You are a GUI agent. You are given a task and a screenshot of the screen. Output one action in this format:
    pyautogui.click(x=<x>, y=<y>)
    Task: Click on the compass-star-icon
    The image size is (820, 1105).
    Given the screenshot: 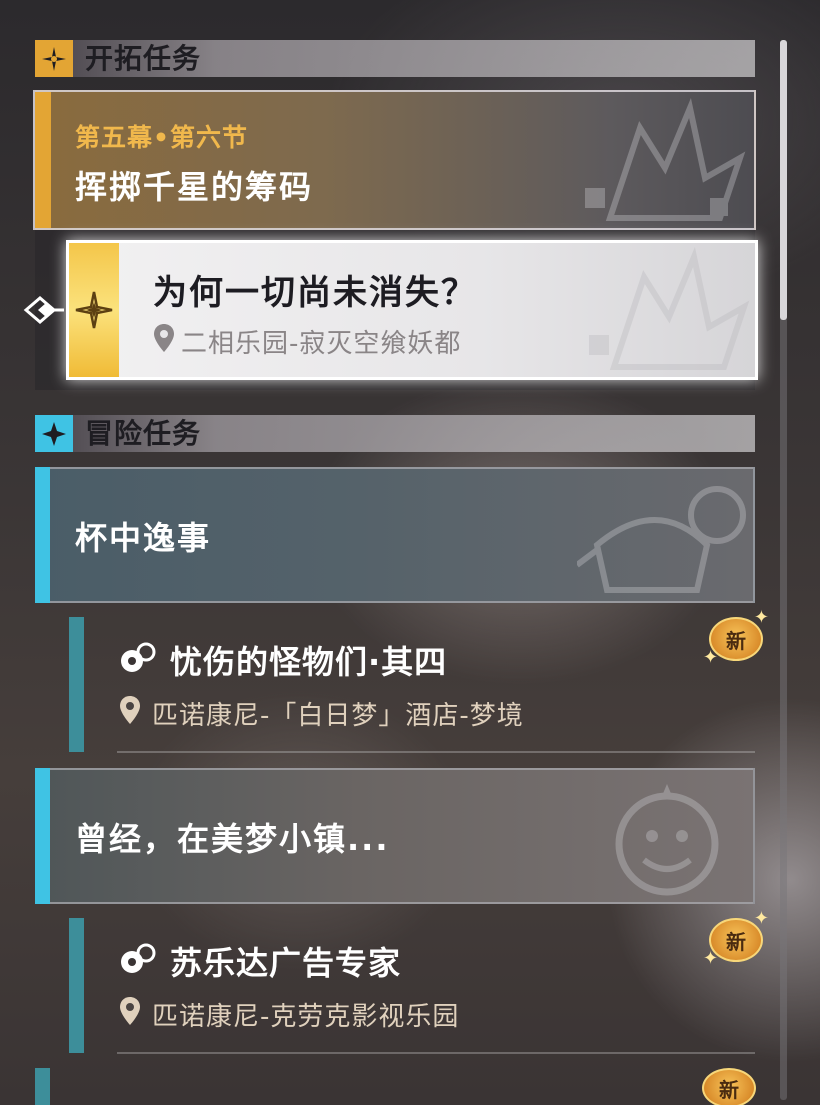 What is the action you would take?
    pyautogui.click(x=54, y=58)
    